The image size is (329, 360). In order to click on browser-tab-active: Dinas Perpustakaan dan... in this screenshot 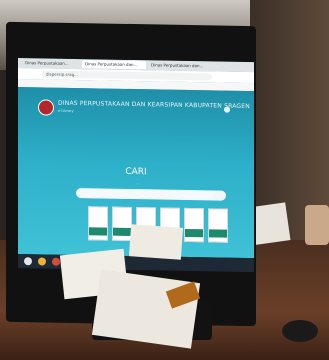, I will do `click(114, 65)`.